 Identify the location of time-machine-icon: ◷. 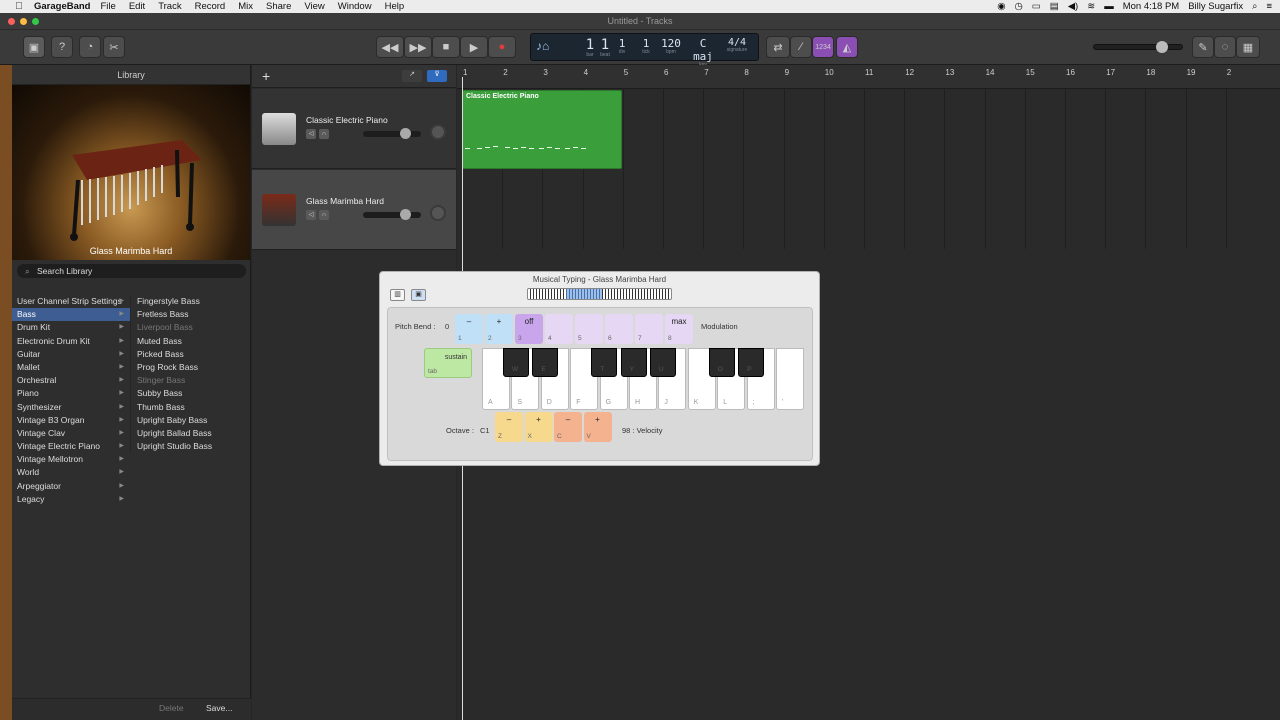
(1018, 6).